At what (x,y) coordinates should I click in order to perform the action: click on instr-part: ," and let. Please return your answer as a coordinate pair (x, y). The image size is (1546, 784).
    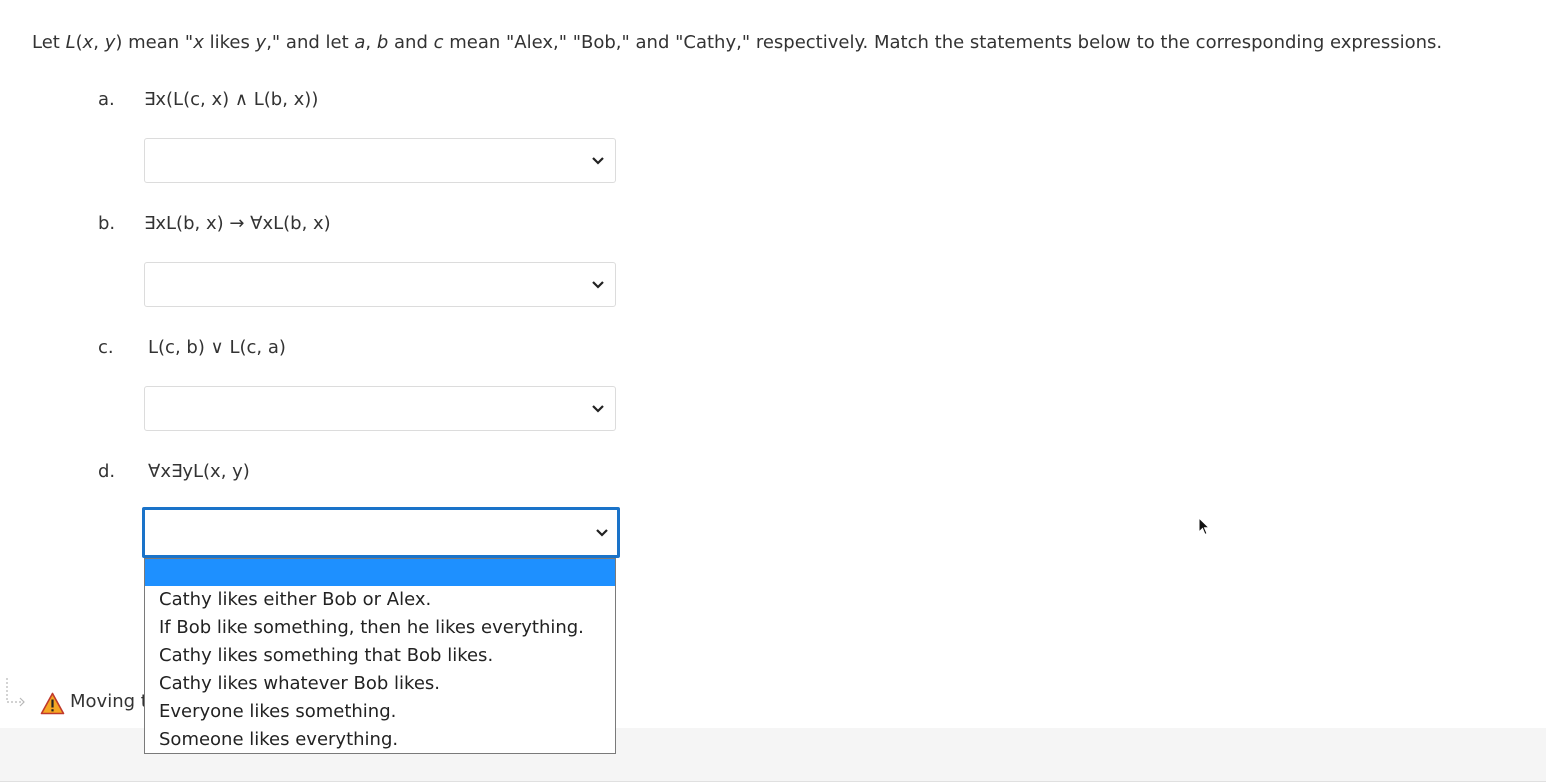
    Looking at the image, I should click on (310, 42).